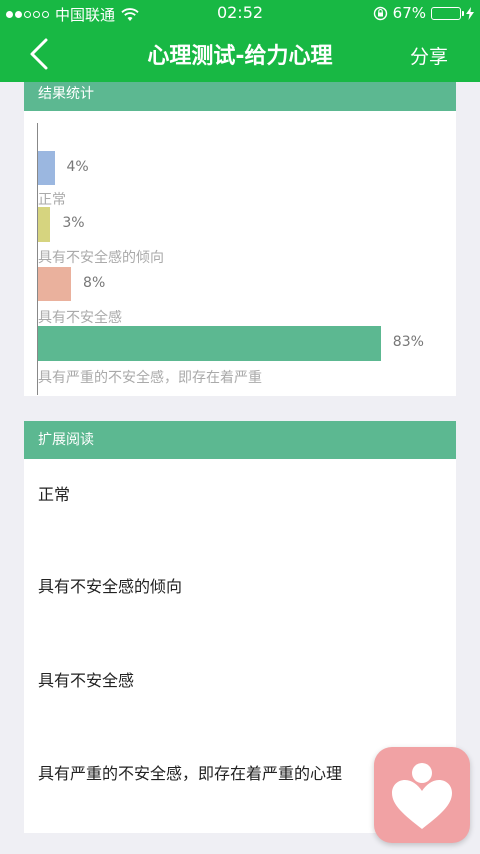 This screenshot has height=854, width=480. I want to click on app-logo-button, so click(422, 795).